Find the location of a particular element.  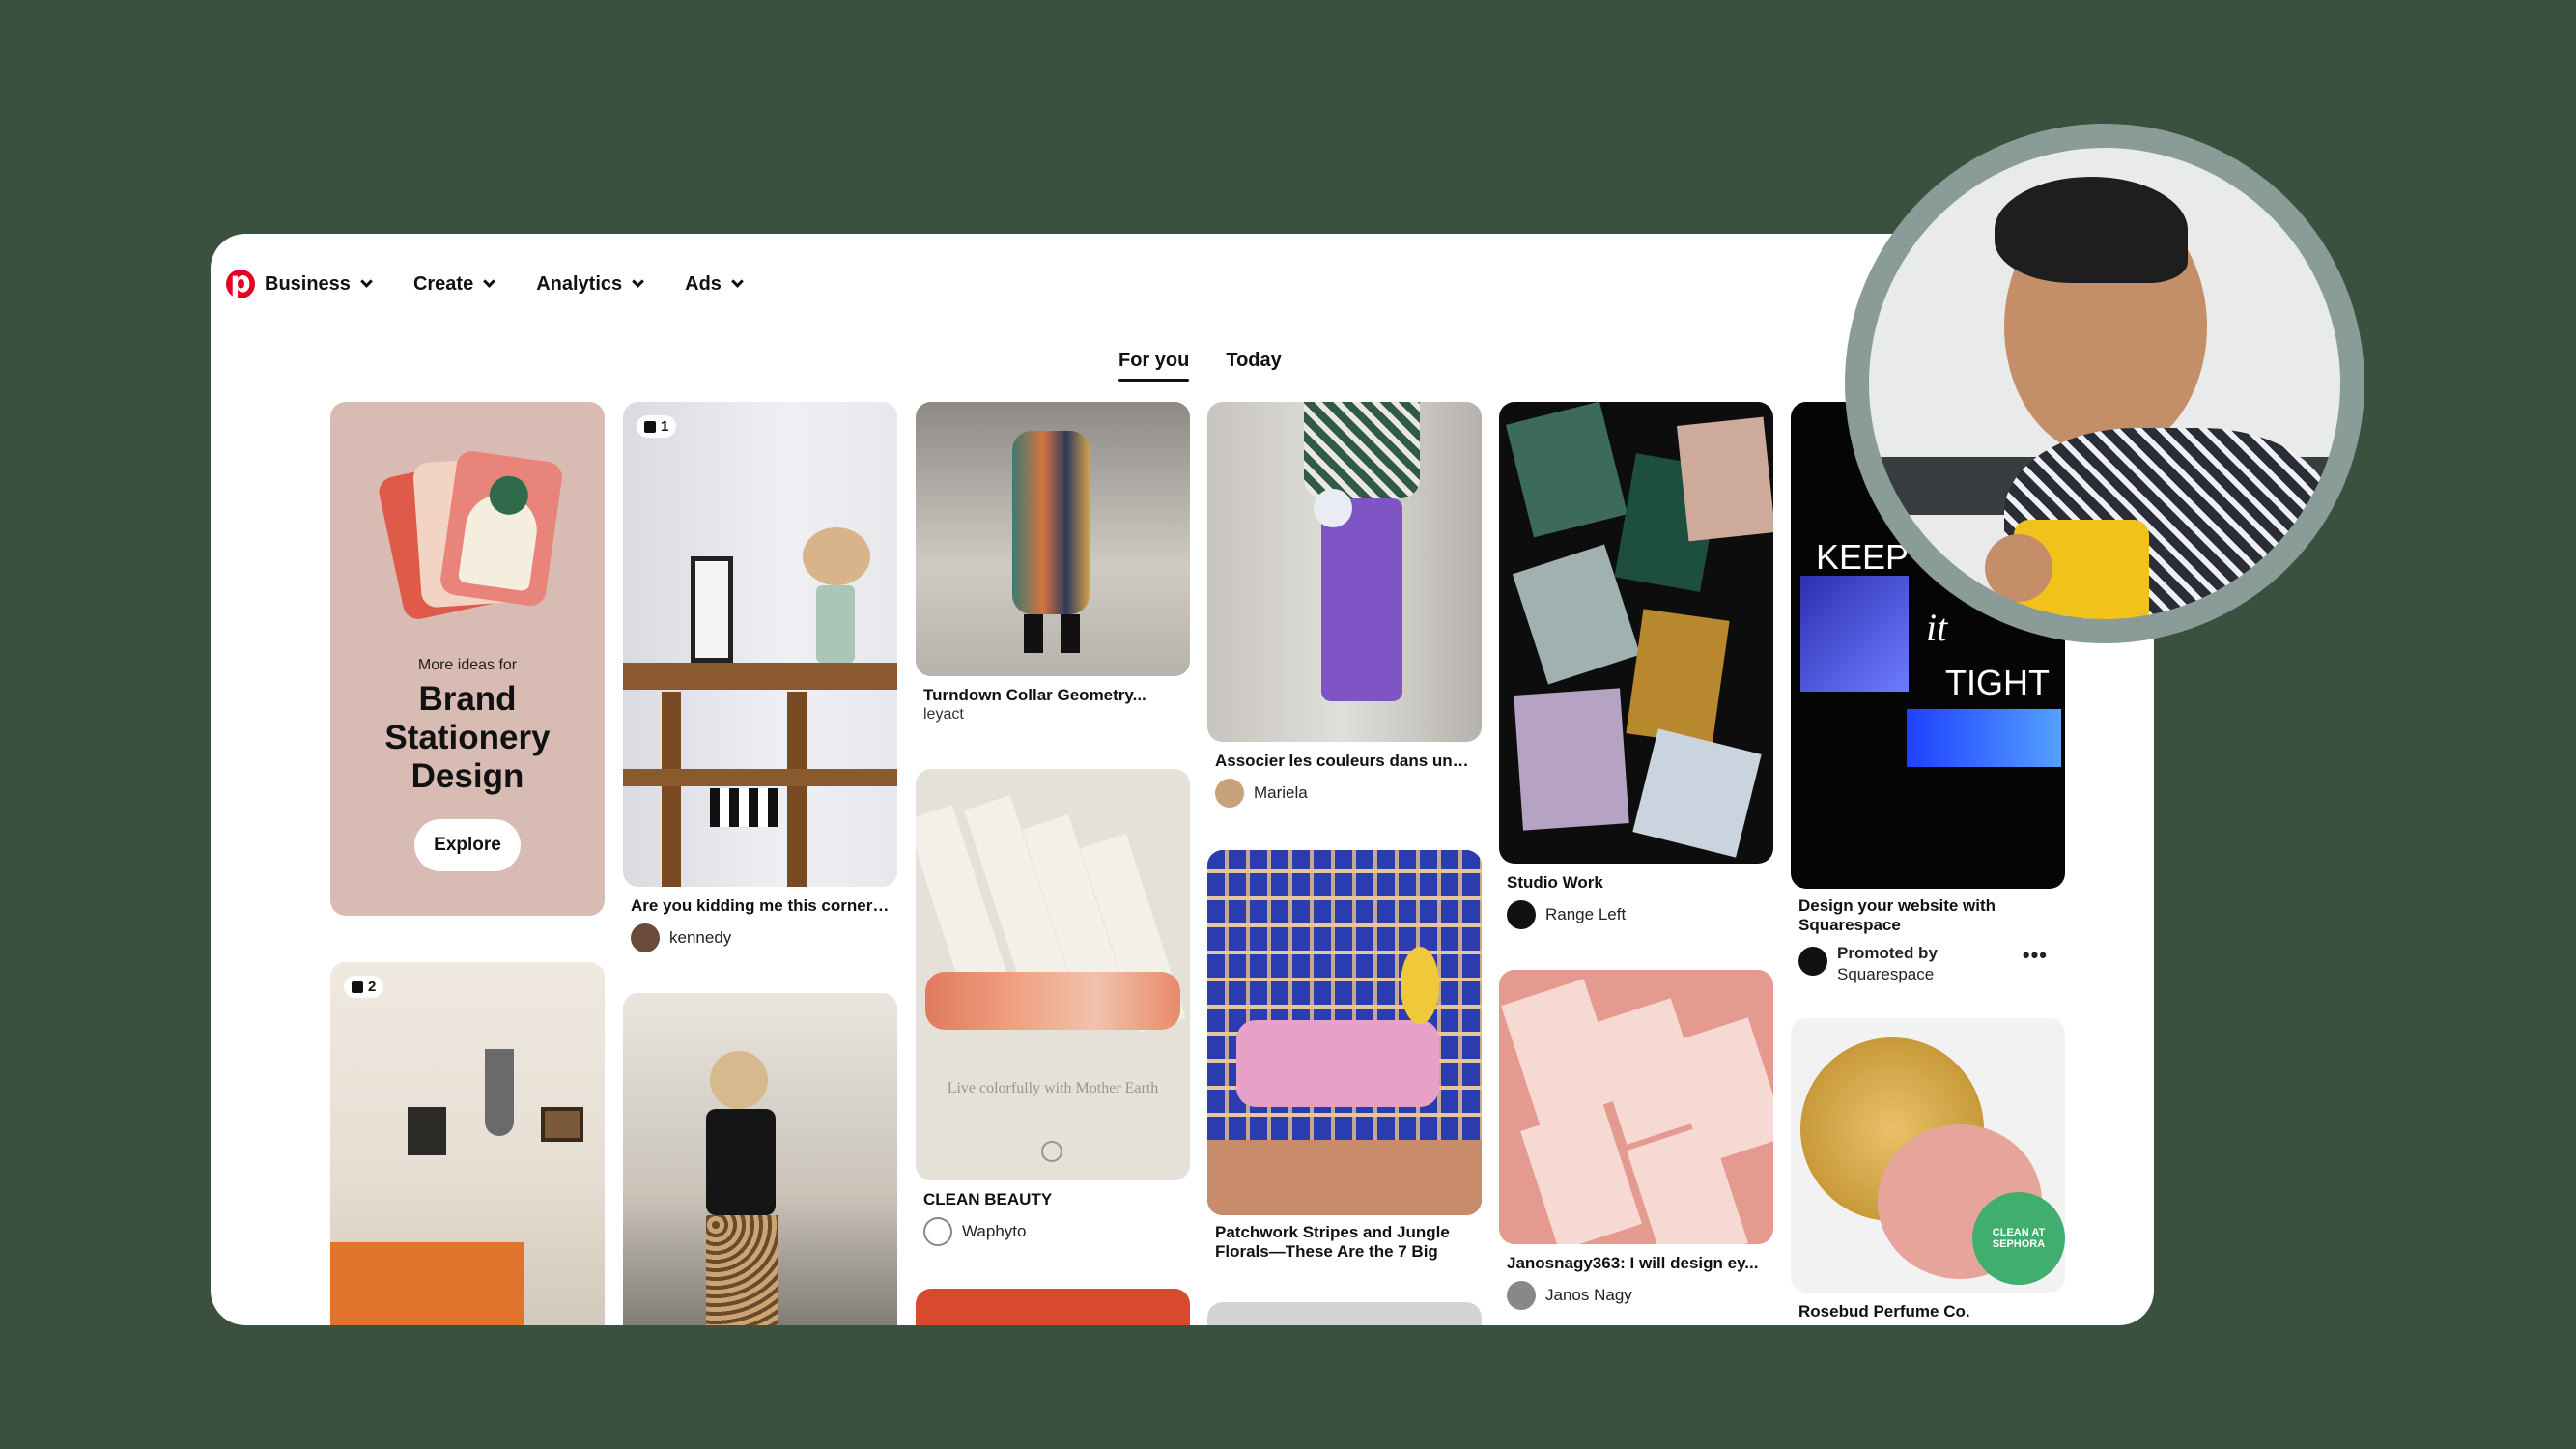

pin-count-badge: 2 is located at coordinates (364, 987).